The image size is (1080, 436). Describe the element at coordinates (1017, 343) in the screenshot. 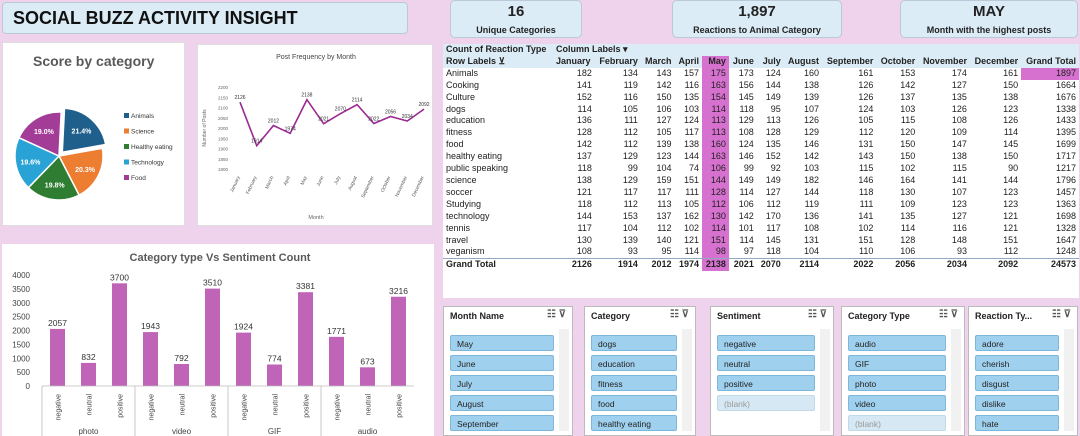

I see `slicer-item: adore` at that location.